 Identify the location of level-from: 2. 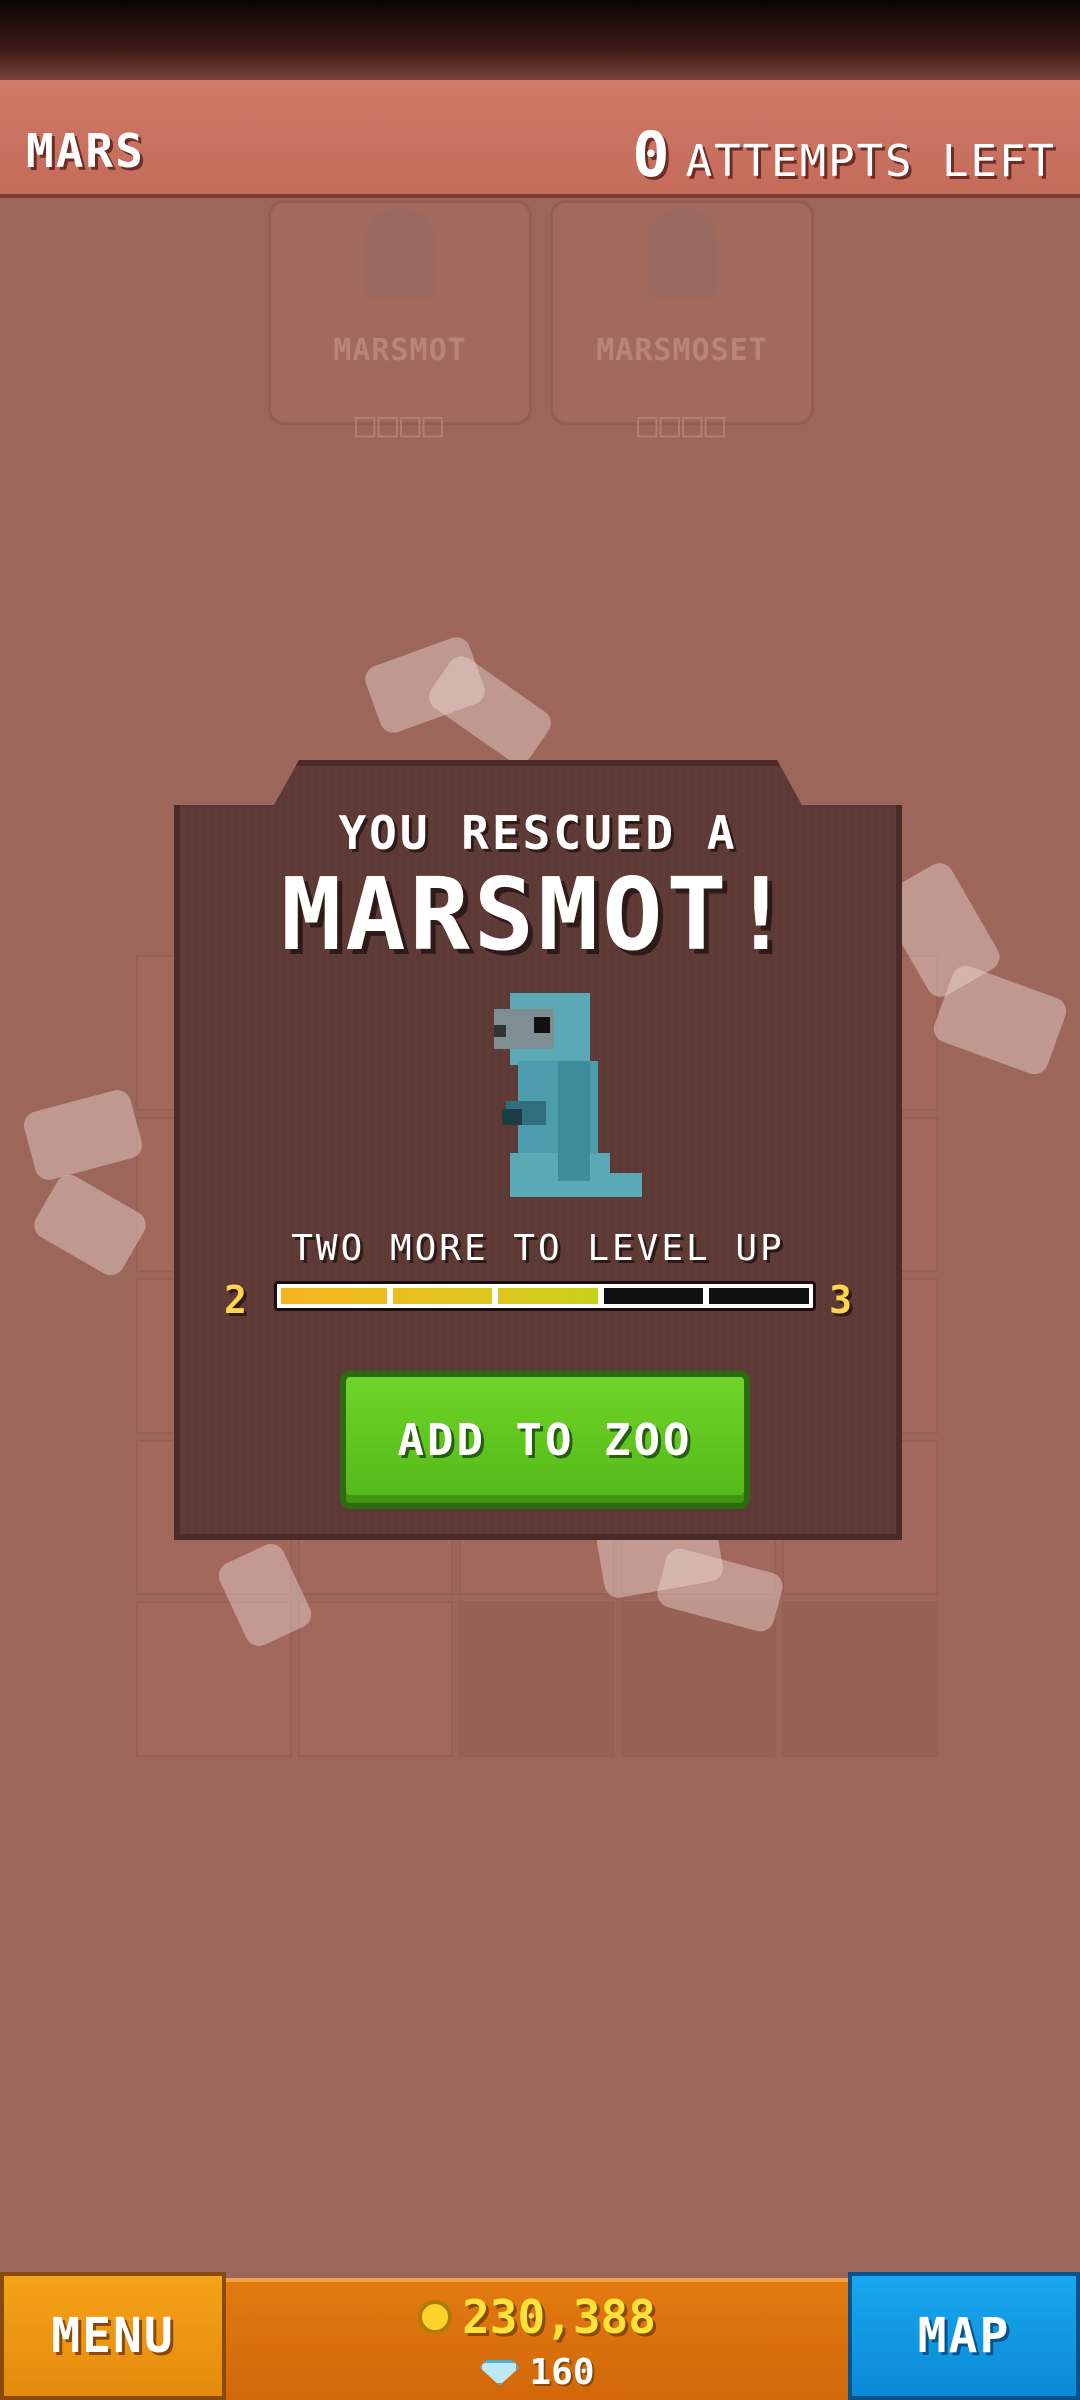
(235, 1300).